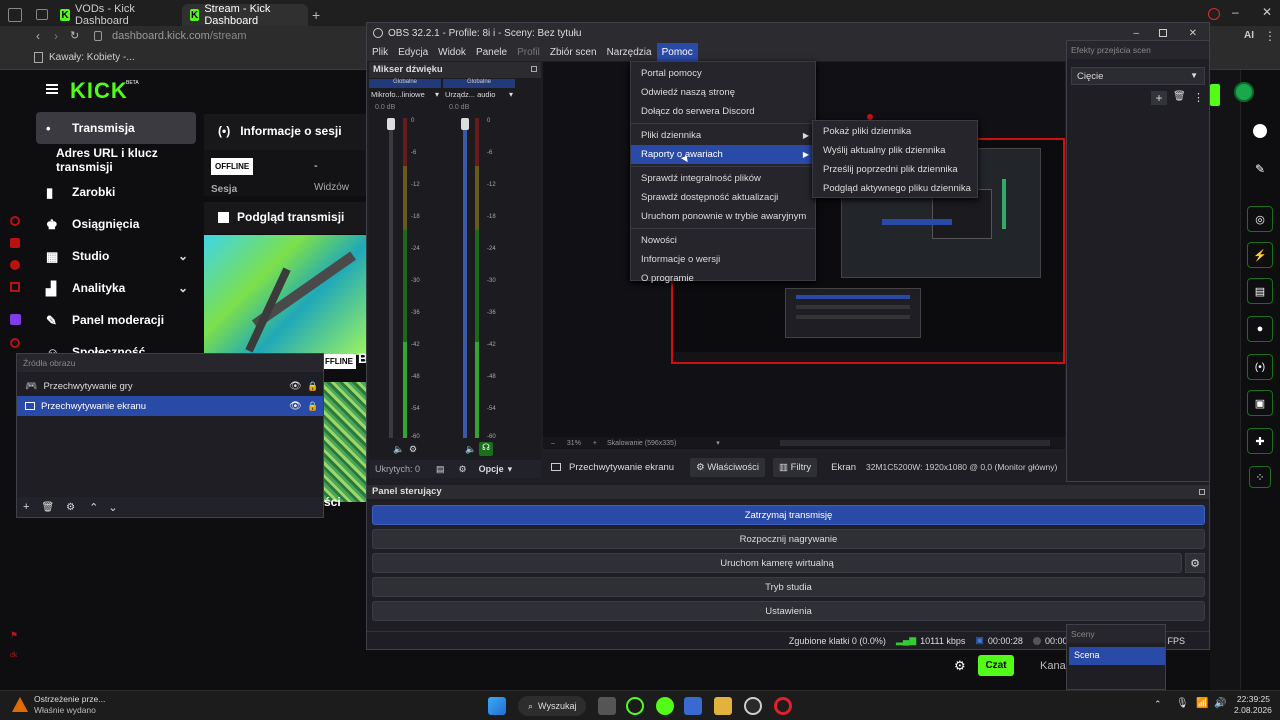  What do you see at coordinates (1163, 33) in the screenshot?
I see `maximize-icon` at bounding box center [1163, 33].